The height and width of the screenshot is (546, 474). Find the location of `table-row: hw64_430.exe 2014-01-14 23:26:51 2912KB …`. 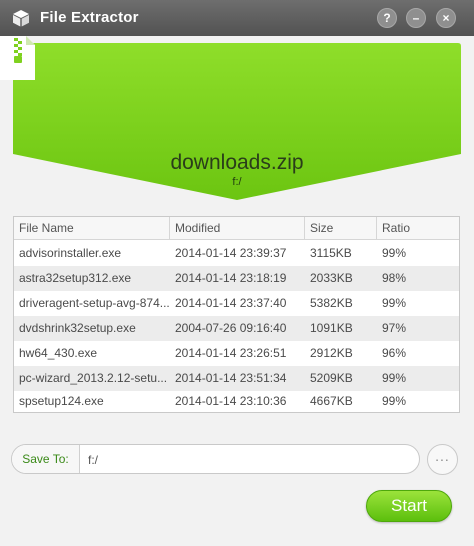

table-row: hw64_430.exe 2014-01-14 23:26:51 2912KB … is located at coordinates (236, 353).